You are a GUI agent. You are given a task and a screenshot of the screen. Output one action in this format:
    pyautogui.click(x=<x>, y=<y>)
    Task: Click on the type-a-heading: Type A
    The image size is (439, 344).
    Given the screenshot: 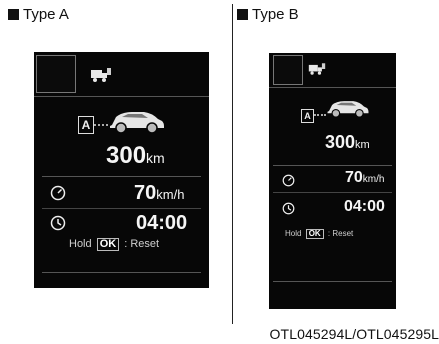 What is the action you would take?
    pyautogui.click(x=38, y=14)
    